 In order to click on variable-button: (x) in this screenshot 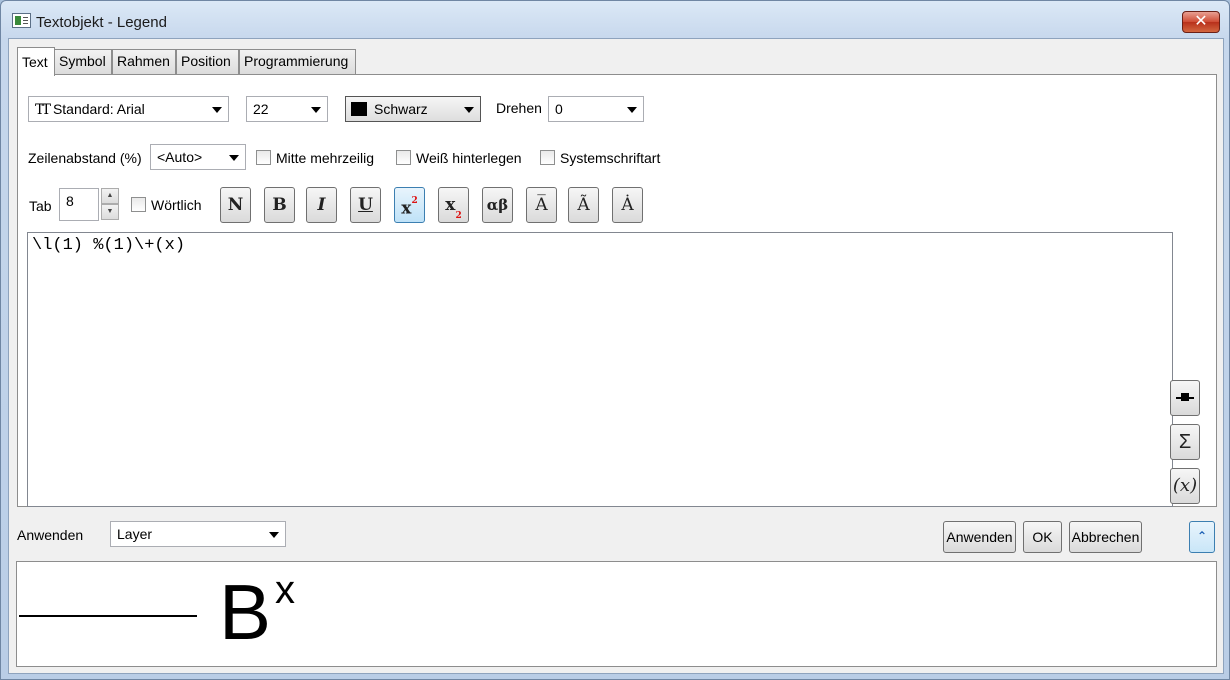, I will do `click(1185, 486)`.